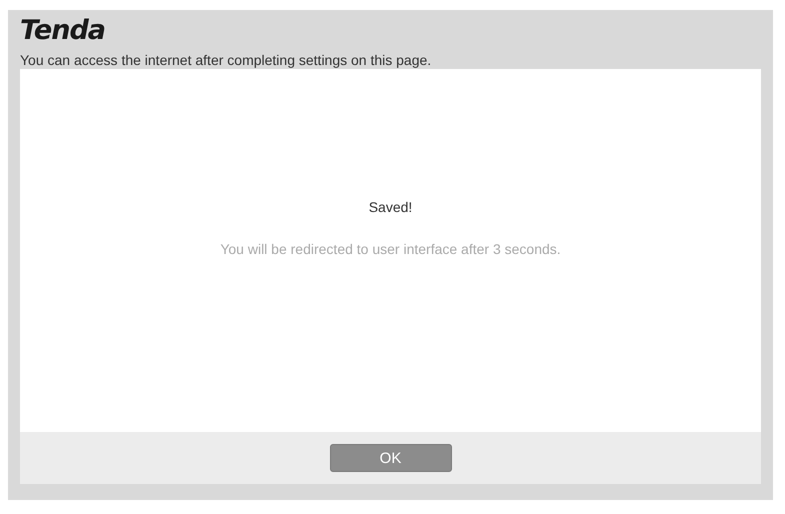 The image size is (785, 514). Describe the element at coordinates (391, 458) in the screenshot. I see `ok-button: OK` at that location.